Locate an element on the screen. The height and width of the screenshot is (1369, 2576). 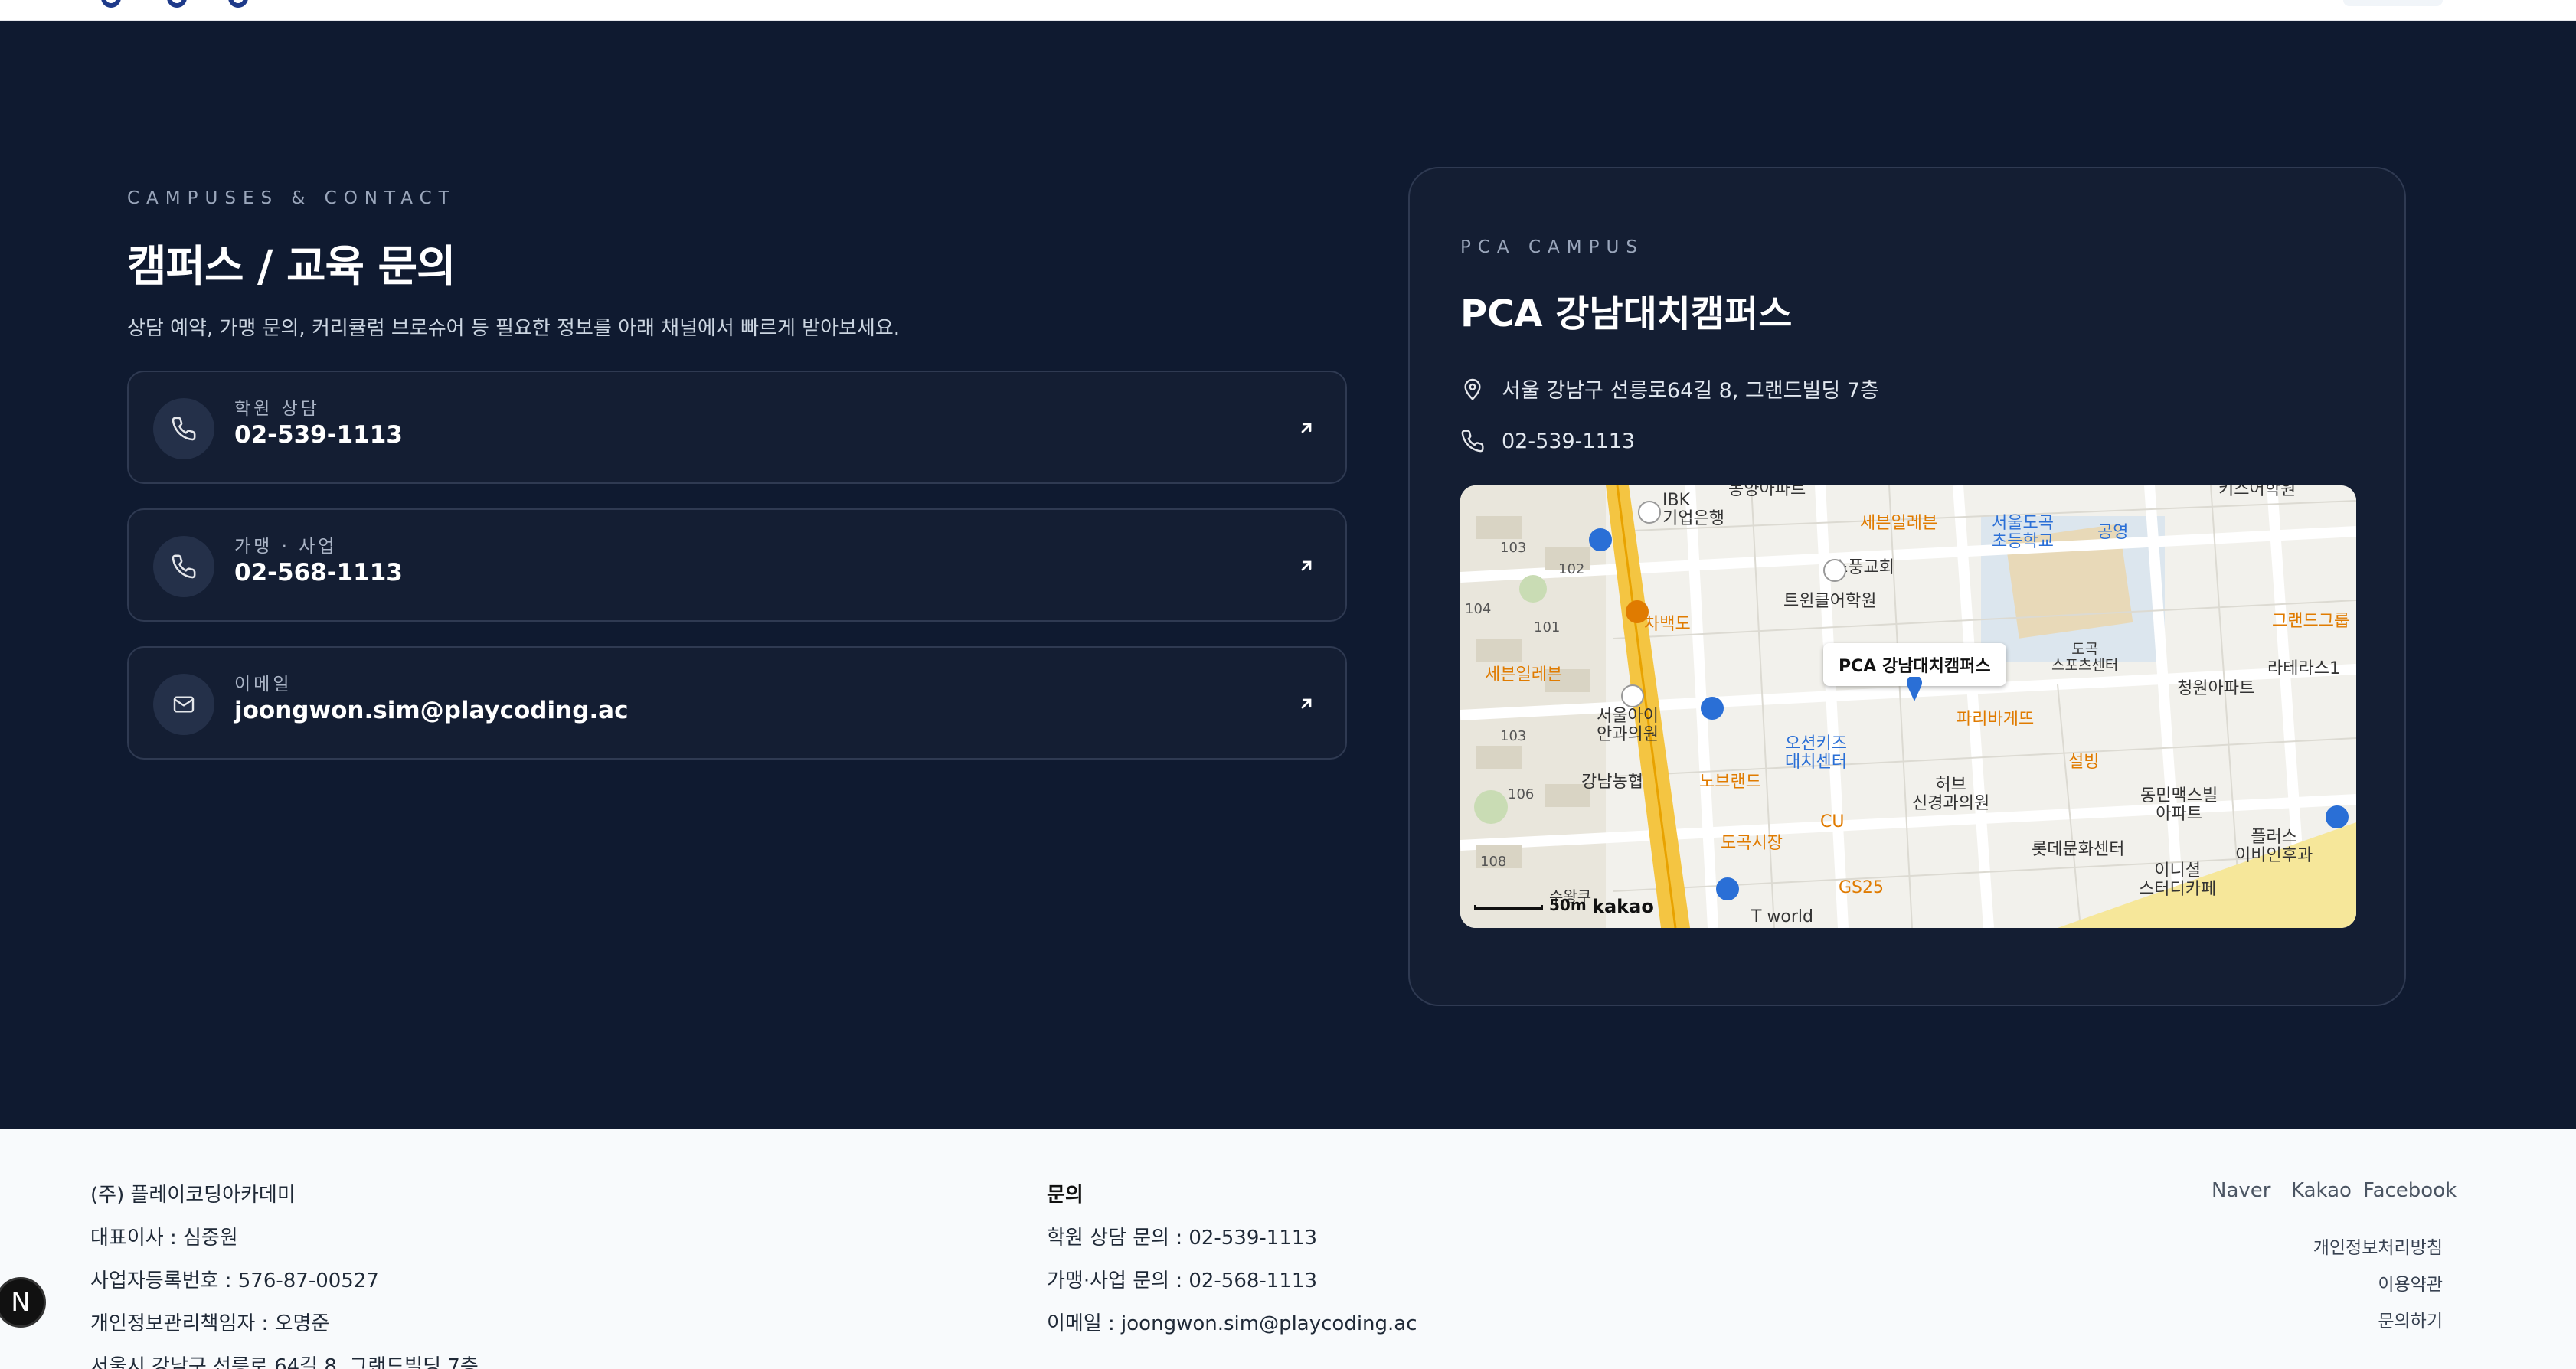
contact-label: 이메일 is located at coordinates (263, 684).